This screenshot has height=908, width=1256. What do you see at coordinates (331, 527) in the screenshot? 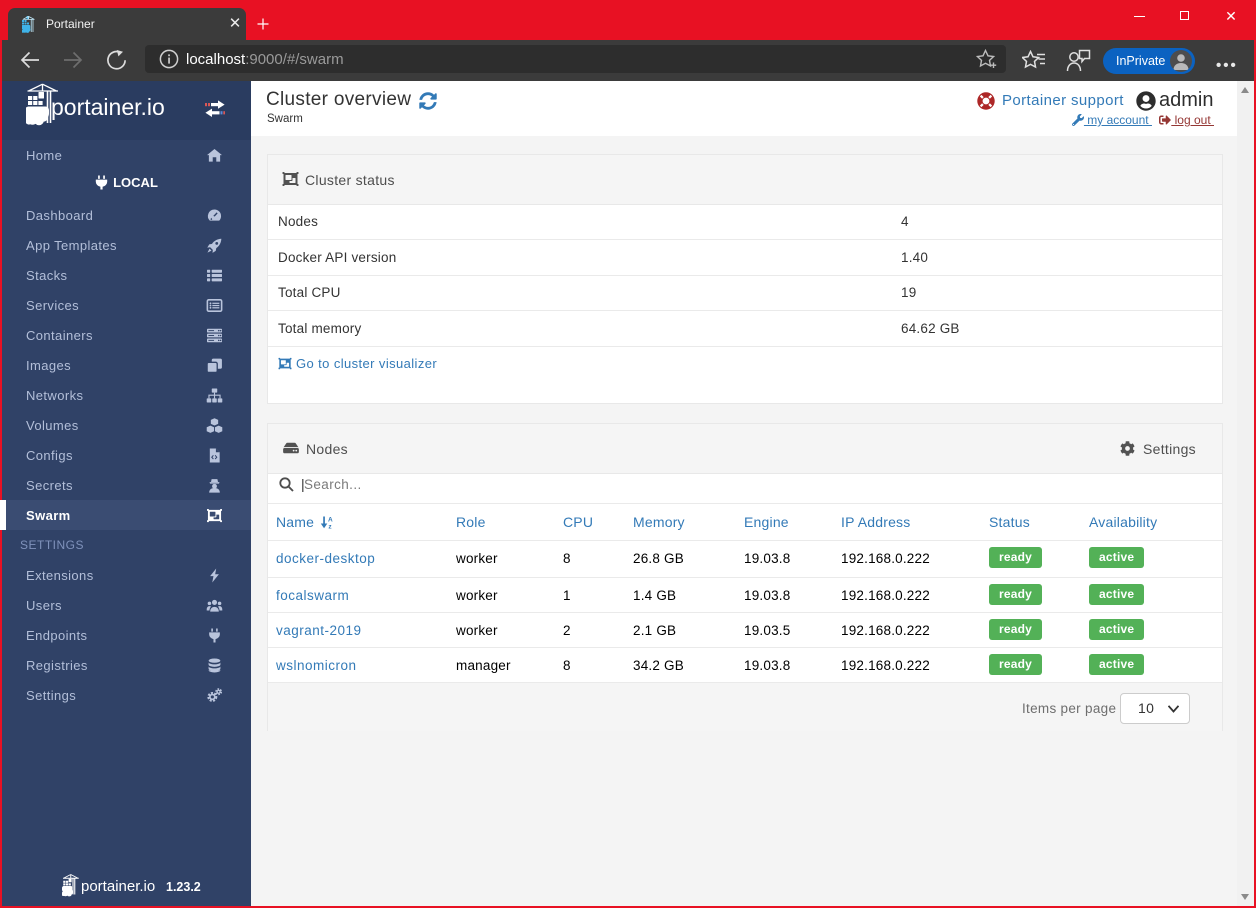
I see `svg-text: z` at bounding box center [331, 527].